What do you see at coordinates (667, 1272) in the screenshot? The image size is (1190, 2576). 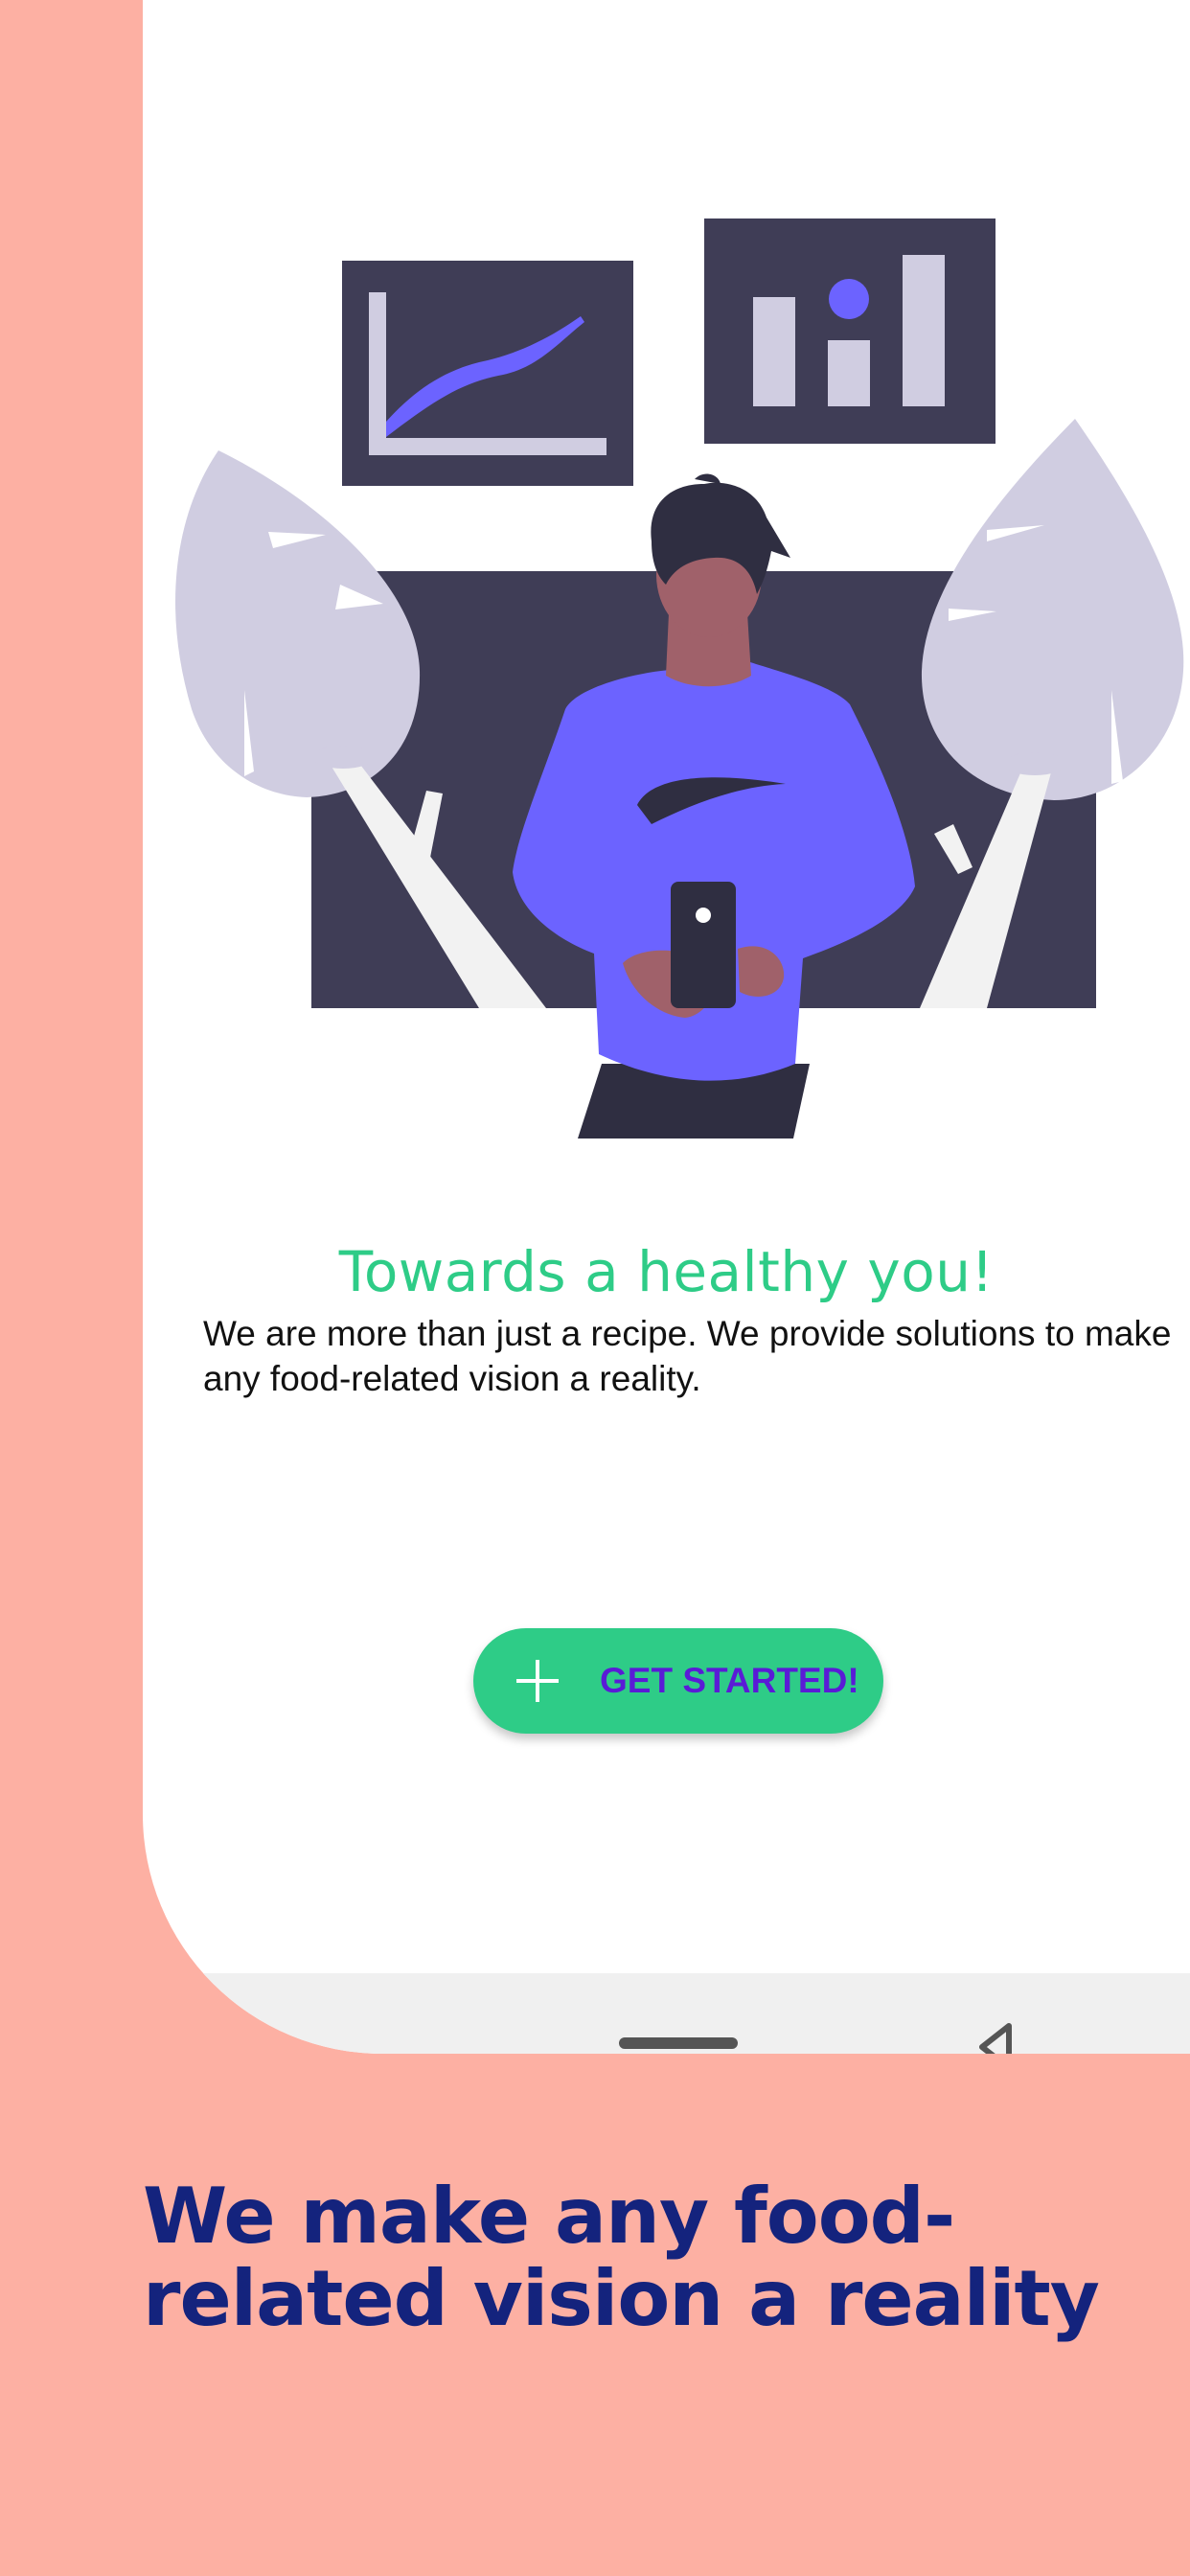 I see `headline: Towards a healthy you!` at bounding box center [667, 1272].